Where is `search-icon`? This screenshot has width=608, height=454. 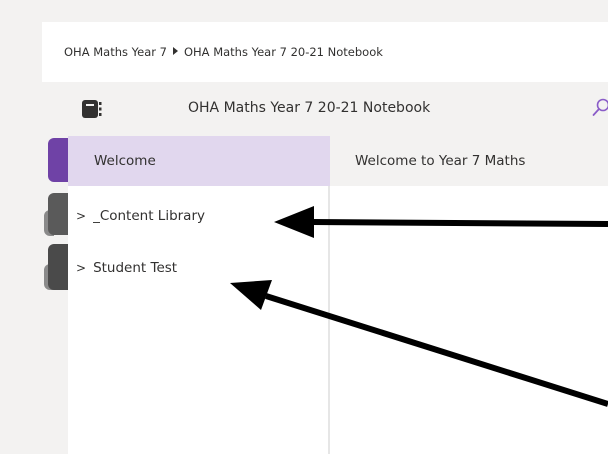 search-icon is located at coordinates (600, 110).